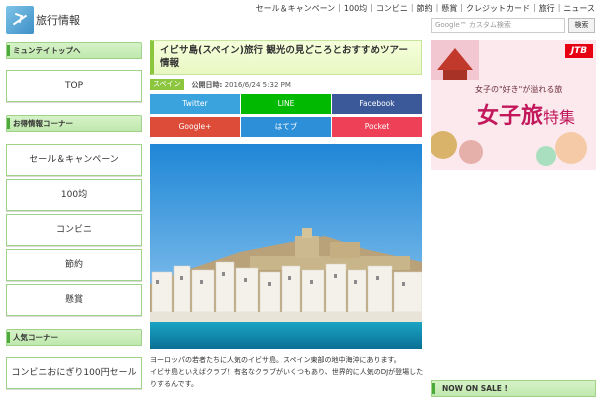 This screenshot has height=400, width=599. Describe the element at coordinates (519, 89) in the screenshot. I see `ad-tagline: 女子の"好き"が溢れる旅` at that location.